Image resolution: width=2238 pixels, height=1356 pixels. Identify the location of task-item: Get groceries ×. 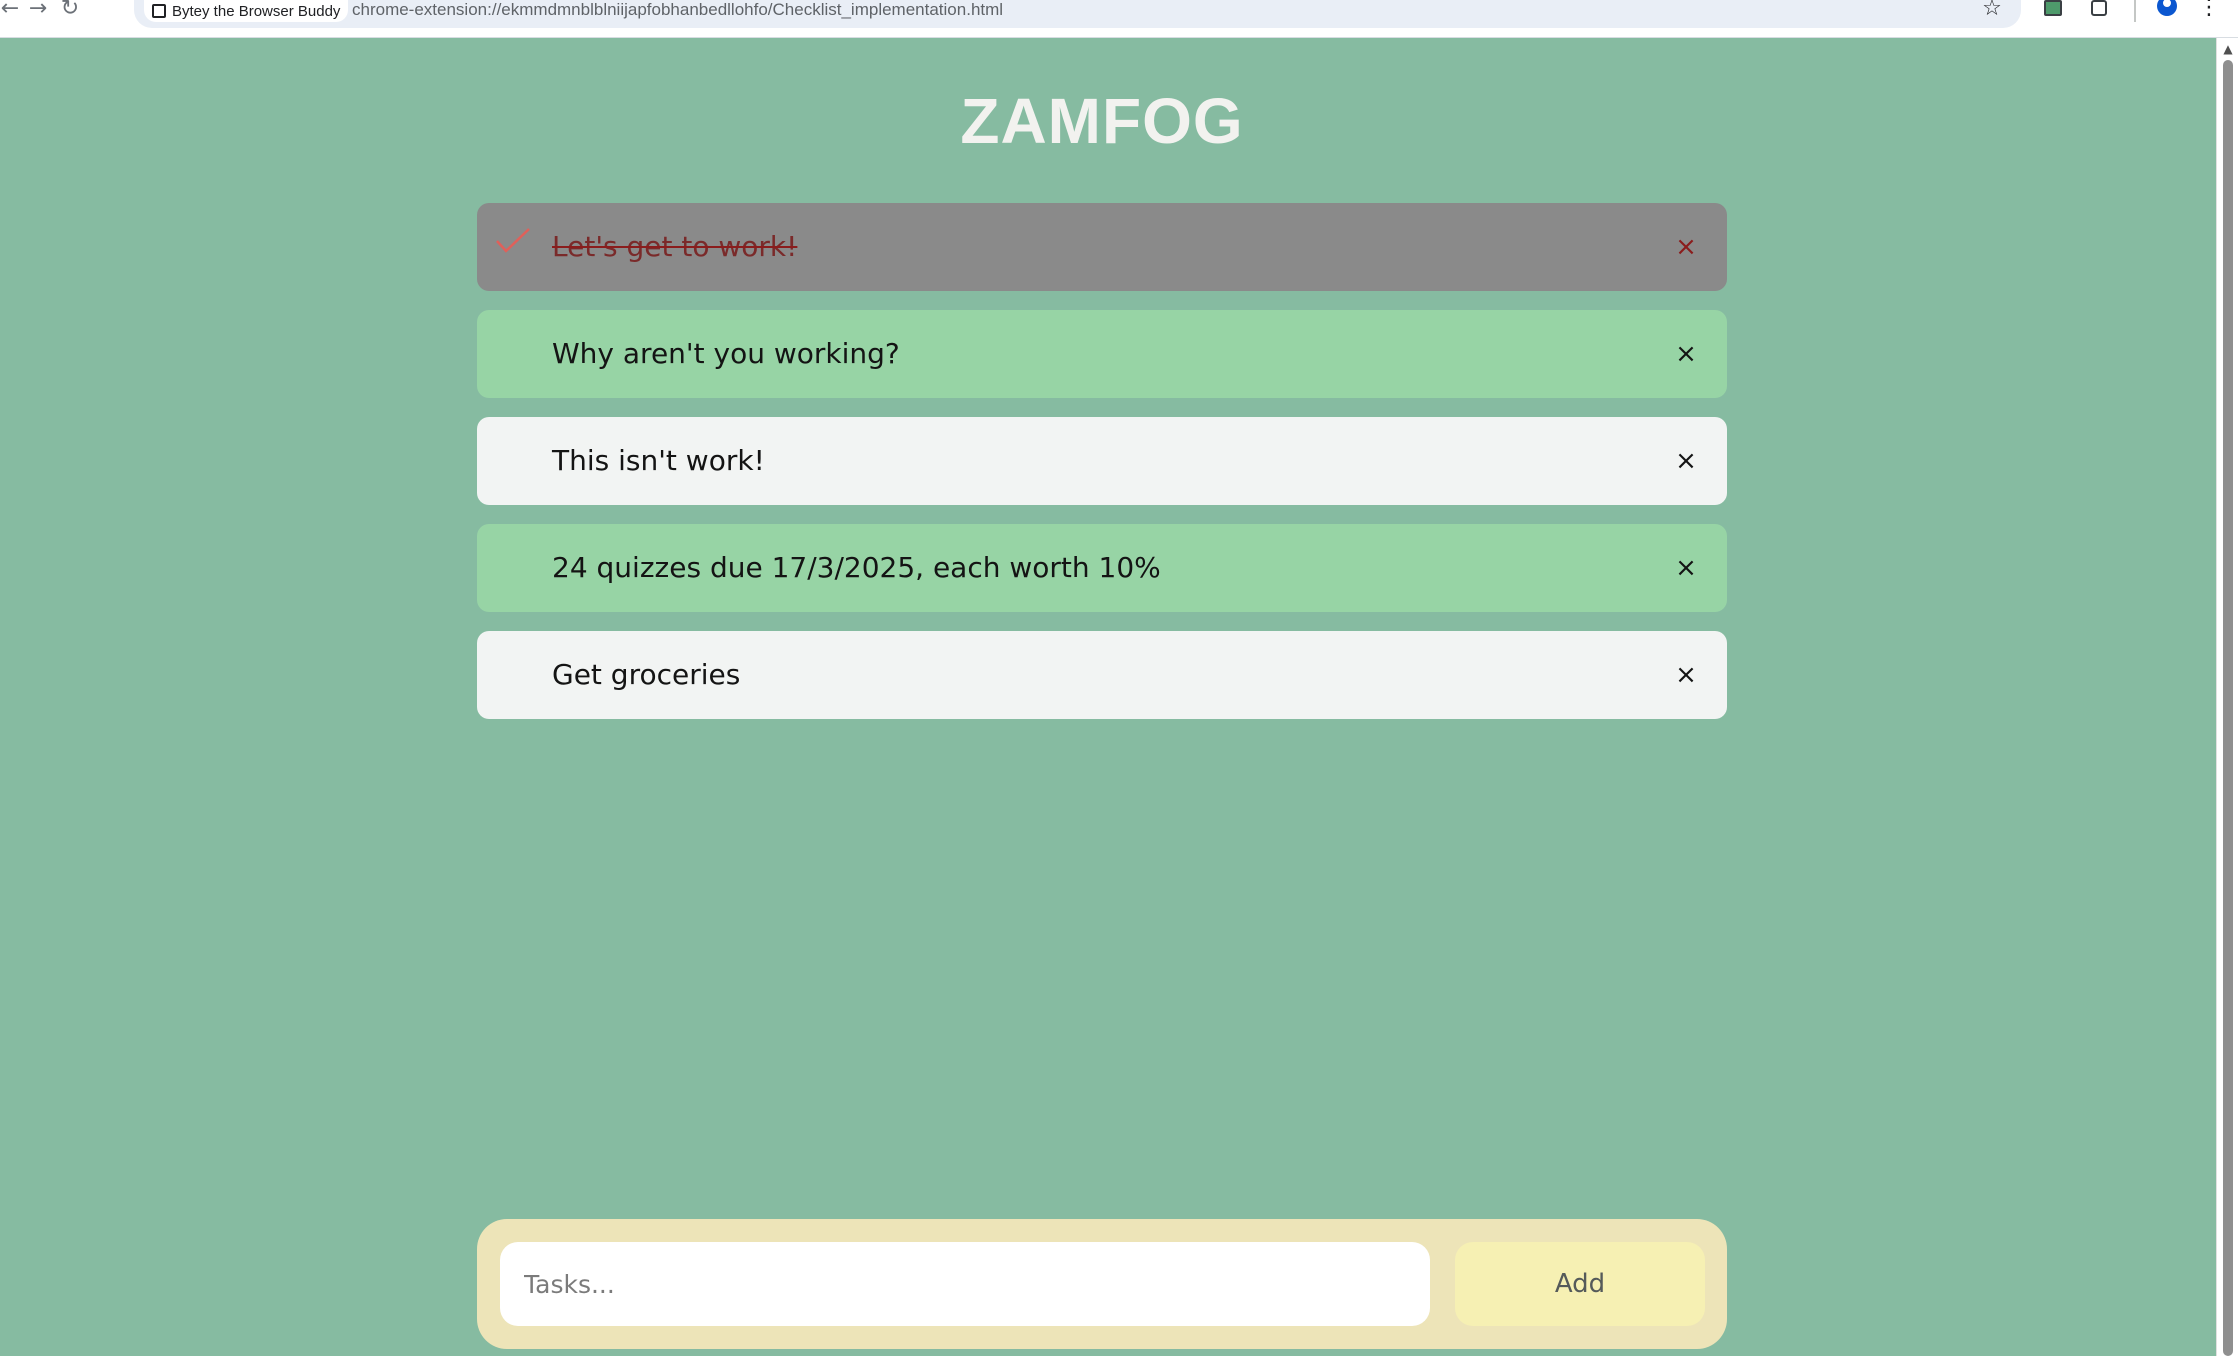
(1102, 675).